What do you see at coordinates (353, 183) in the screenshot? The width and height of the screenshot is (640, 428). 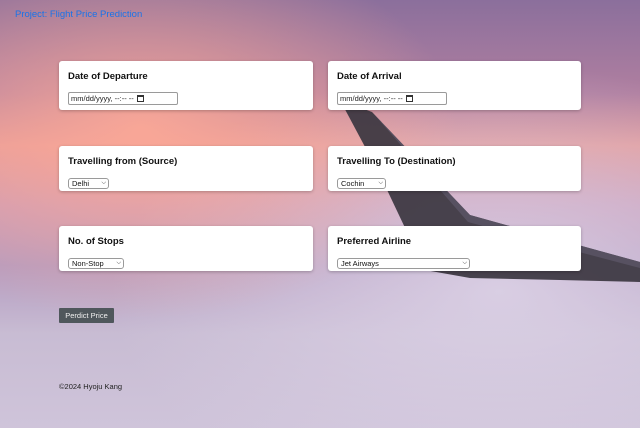 I see `destination-selected-value: Cochin` at bounding box center [353, 183].